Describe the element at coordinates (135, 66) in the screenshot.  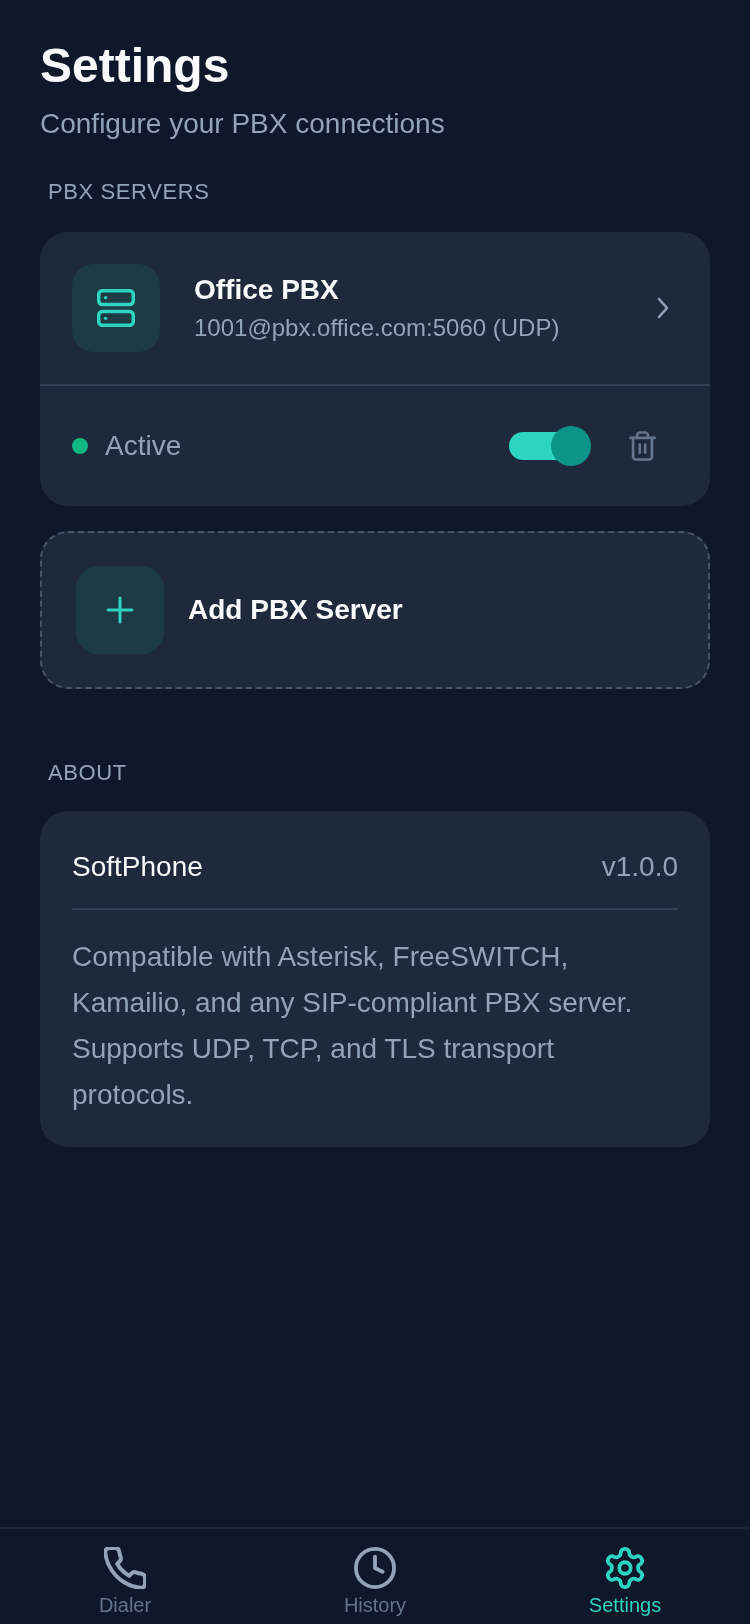
I see `page-title: Settings` at that location.